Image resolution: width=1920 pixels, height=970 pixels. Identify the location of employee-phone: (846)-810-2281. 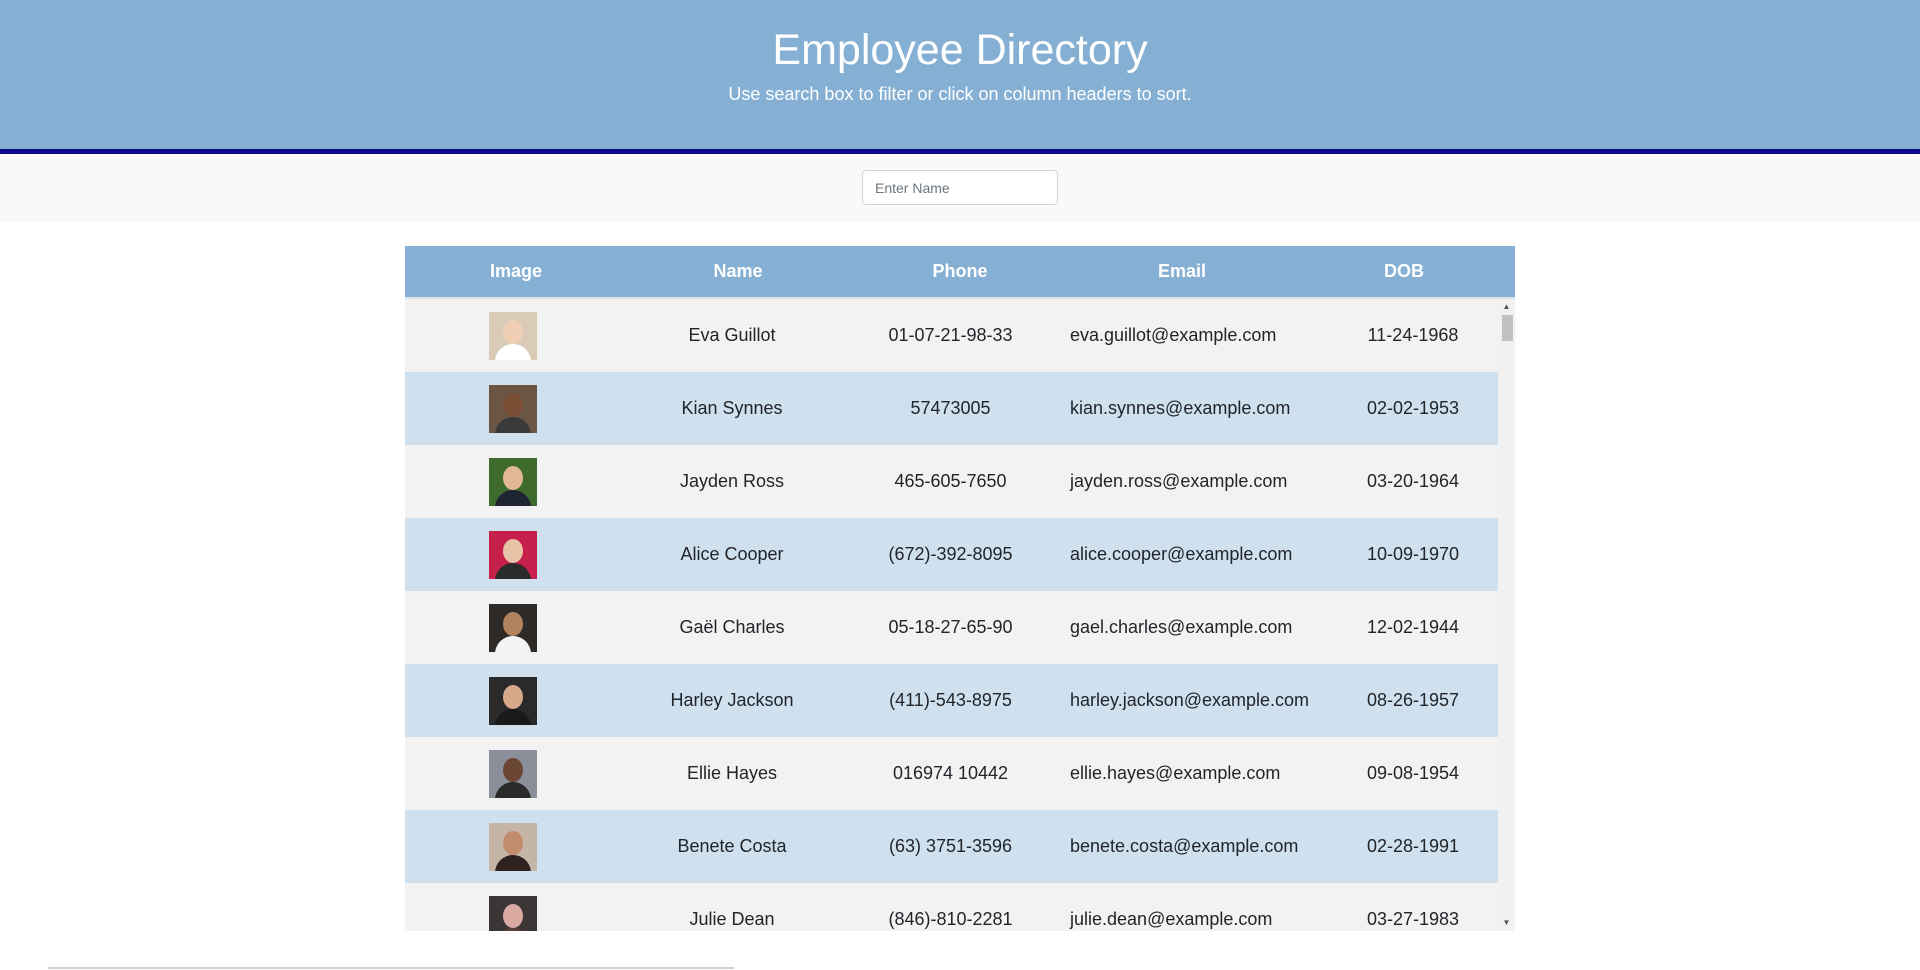
(950, 919).